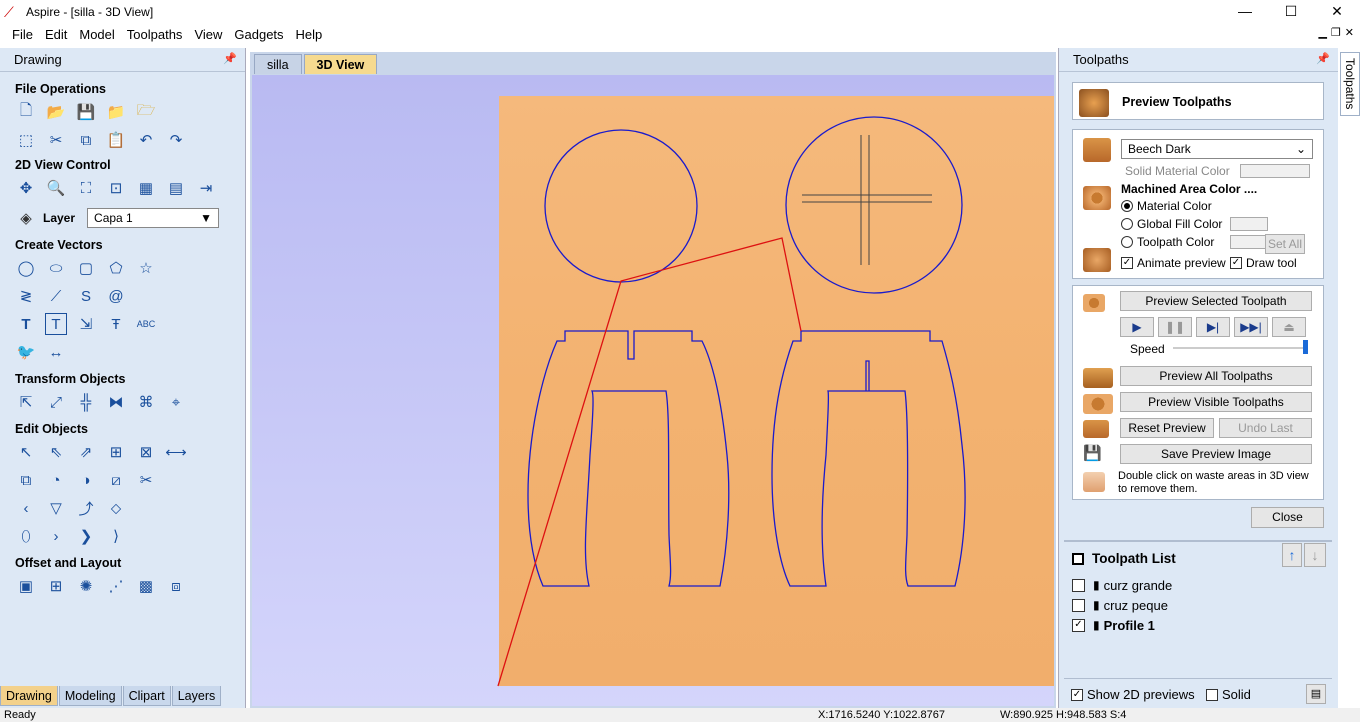 Image resolution: width=1360 pixels, height=722 pixels. What do you see at coordinates (1322, 32) in the screenshot?
I see `mdi-minimize-icon: ▁` at bounding box center [1322, 32].